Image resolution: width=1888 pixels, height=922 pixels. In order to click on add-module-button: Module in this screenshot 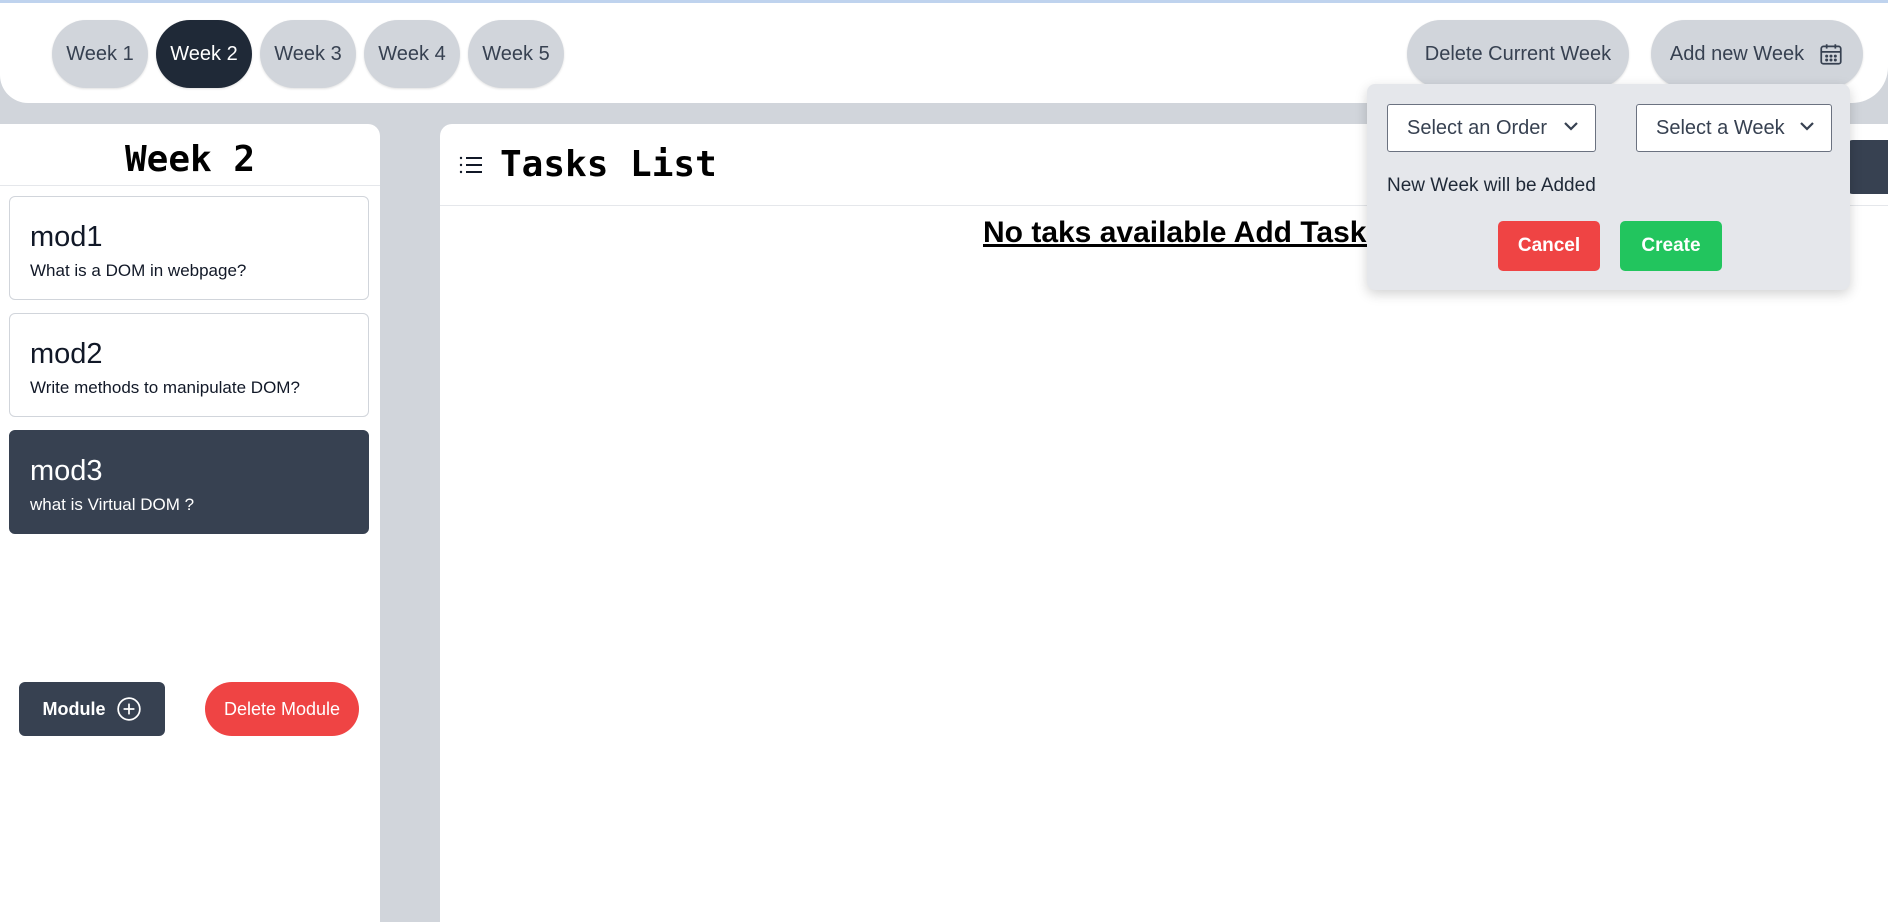, I will do `click(92, 709)`.